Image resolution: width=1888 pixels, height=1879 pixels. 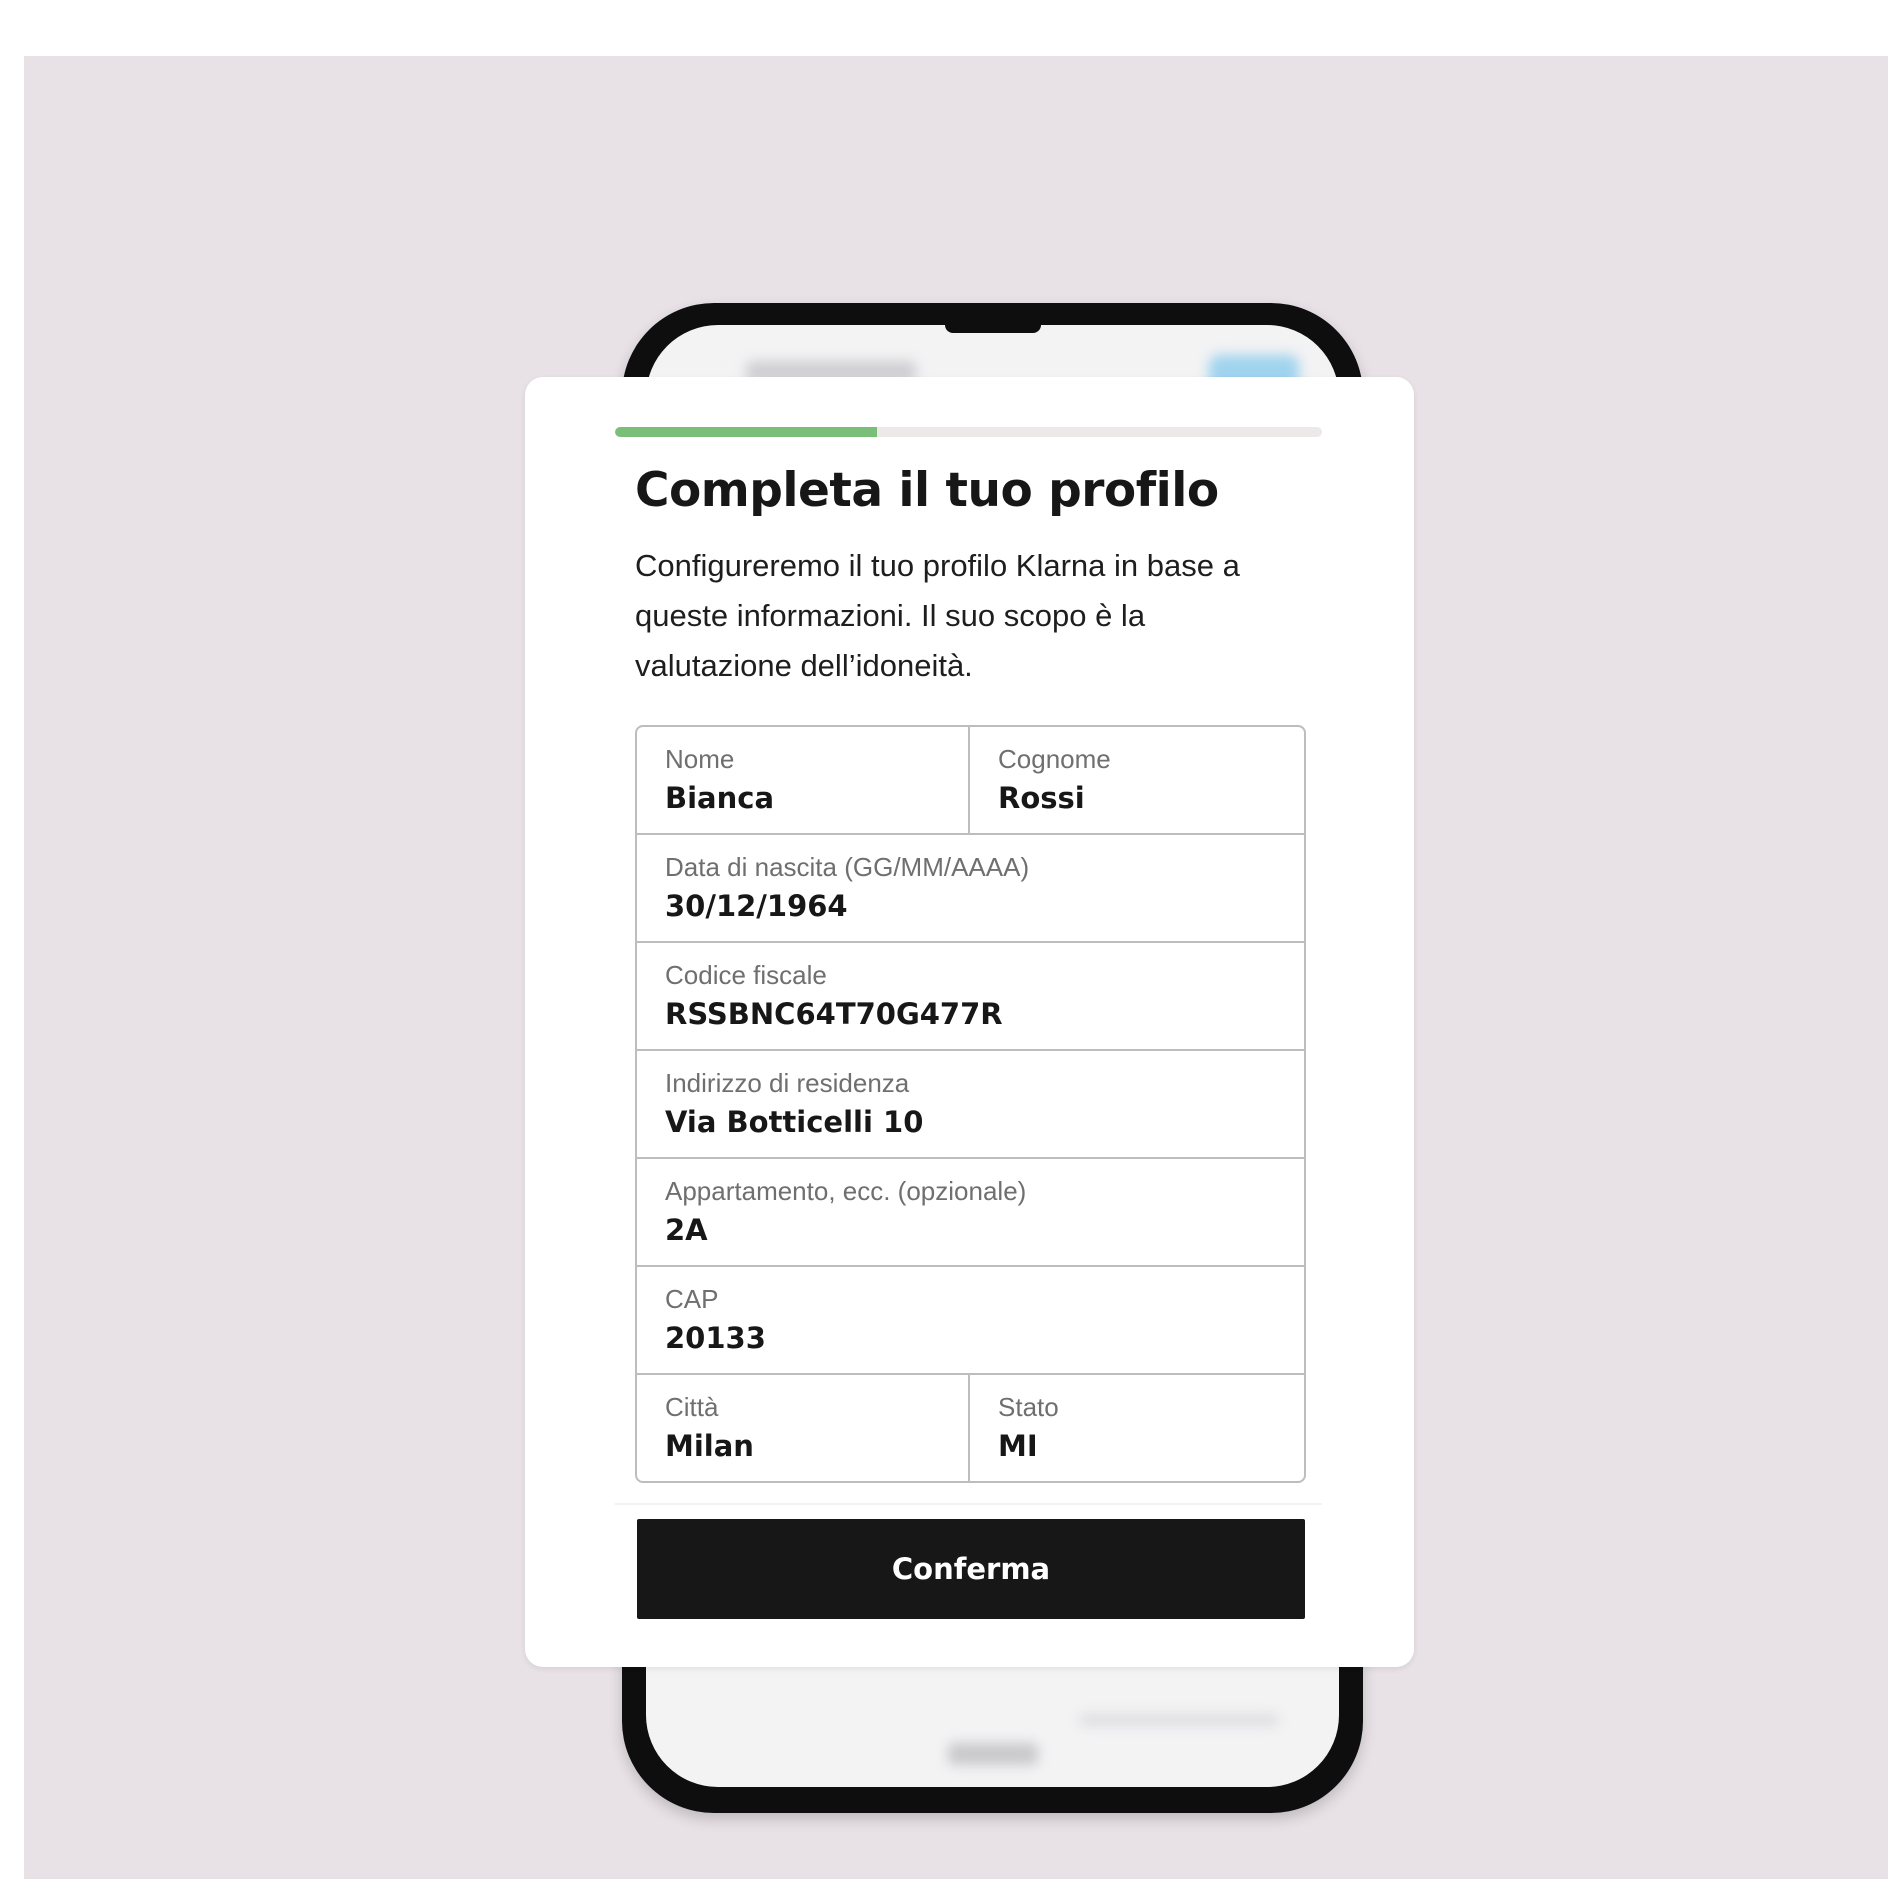 I want to click on name-row: Nome Bianca Cognome Rossi, so click(x=970, y=781).